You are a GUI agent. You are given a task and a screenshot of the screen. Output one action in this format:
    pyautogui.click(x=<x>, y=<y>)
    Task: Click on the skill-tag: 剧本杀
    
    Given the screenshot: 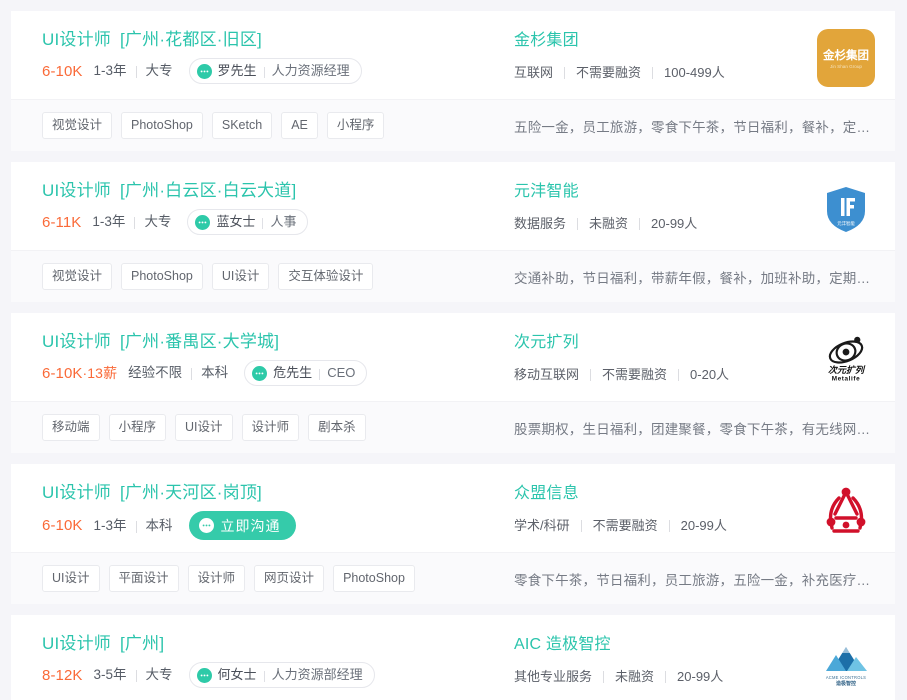 What is the action you would take?
    pyautogui.click(x=337, y=427)
    